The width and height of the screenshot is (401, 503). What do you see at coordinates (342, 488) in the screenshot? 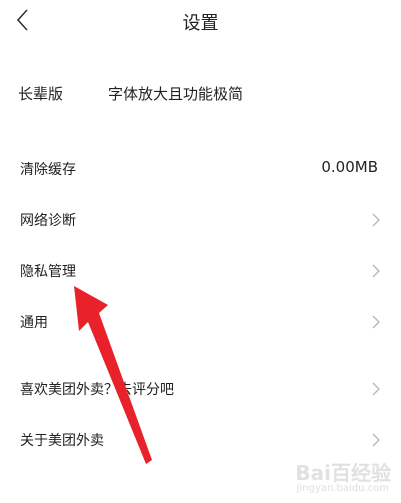
I see `watermark-subtext: jingyan.baidu.com` at bounding box center [342, 488].